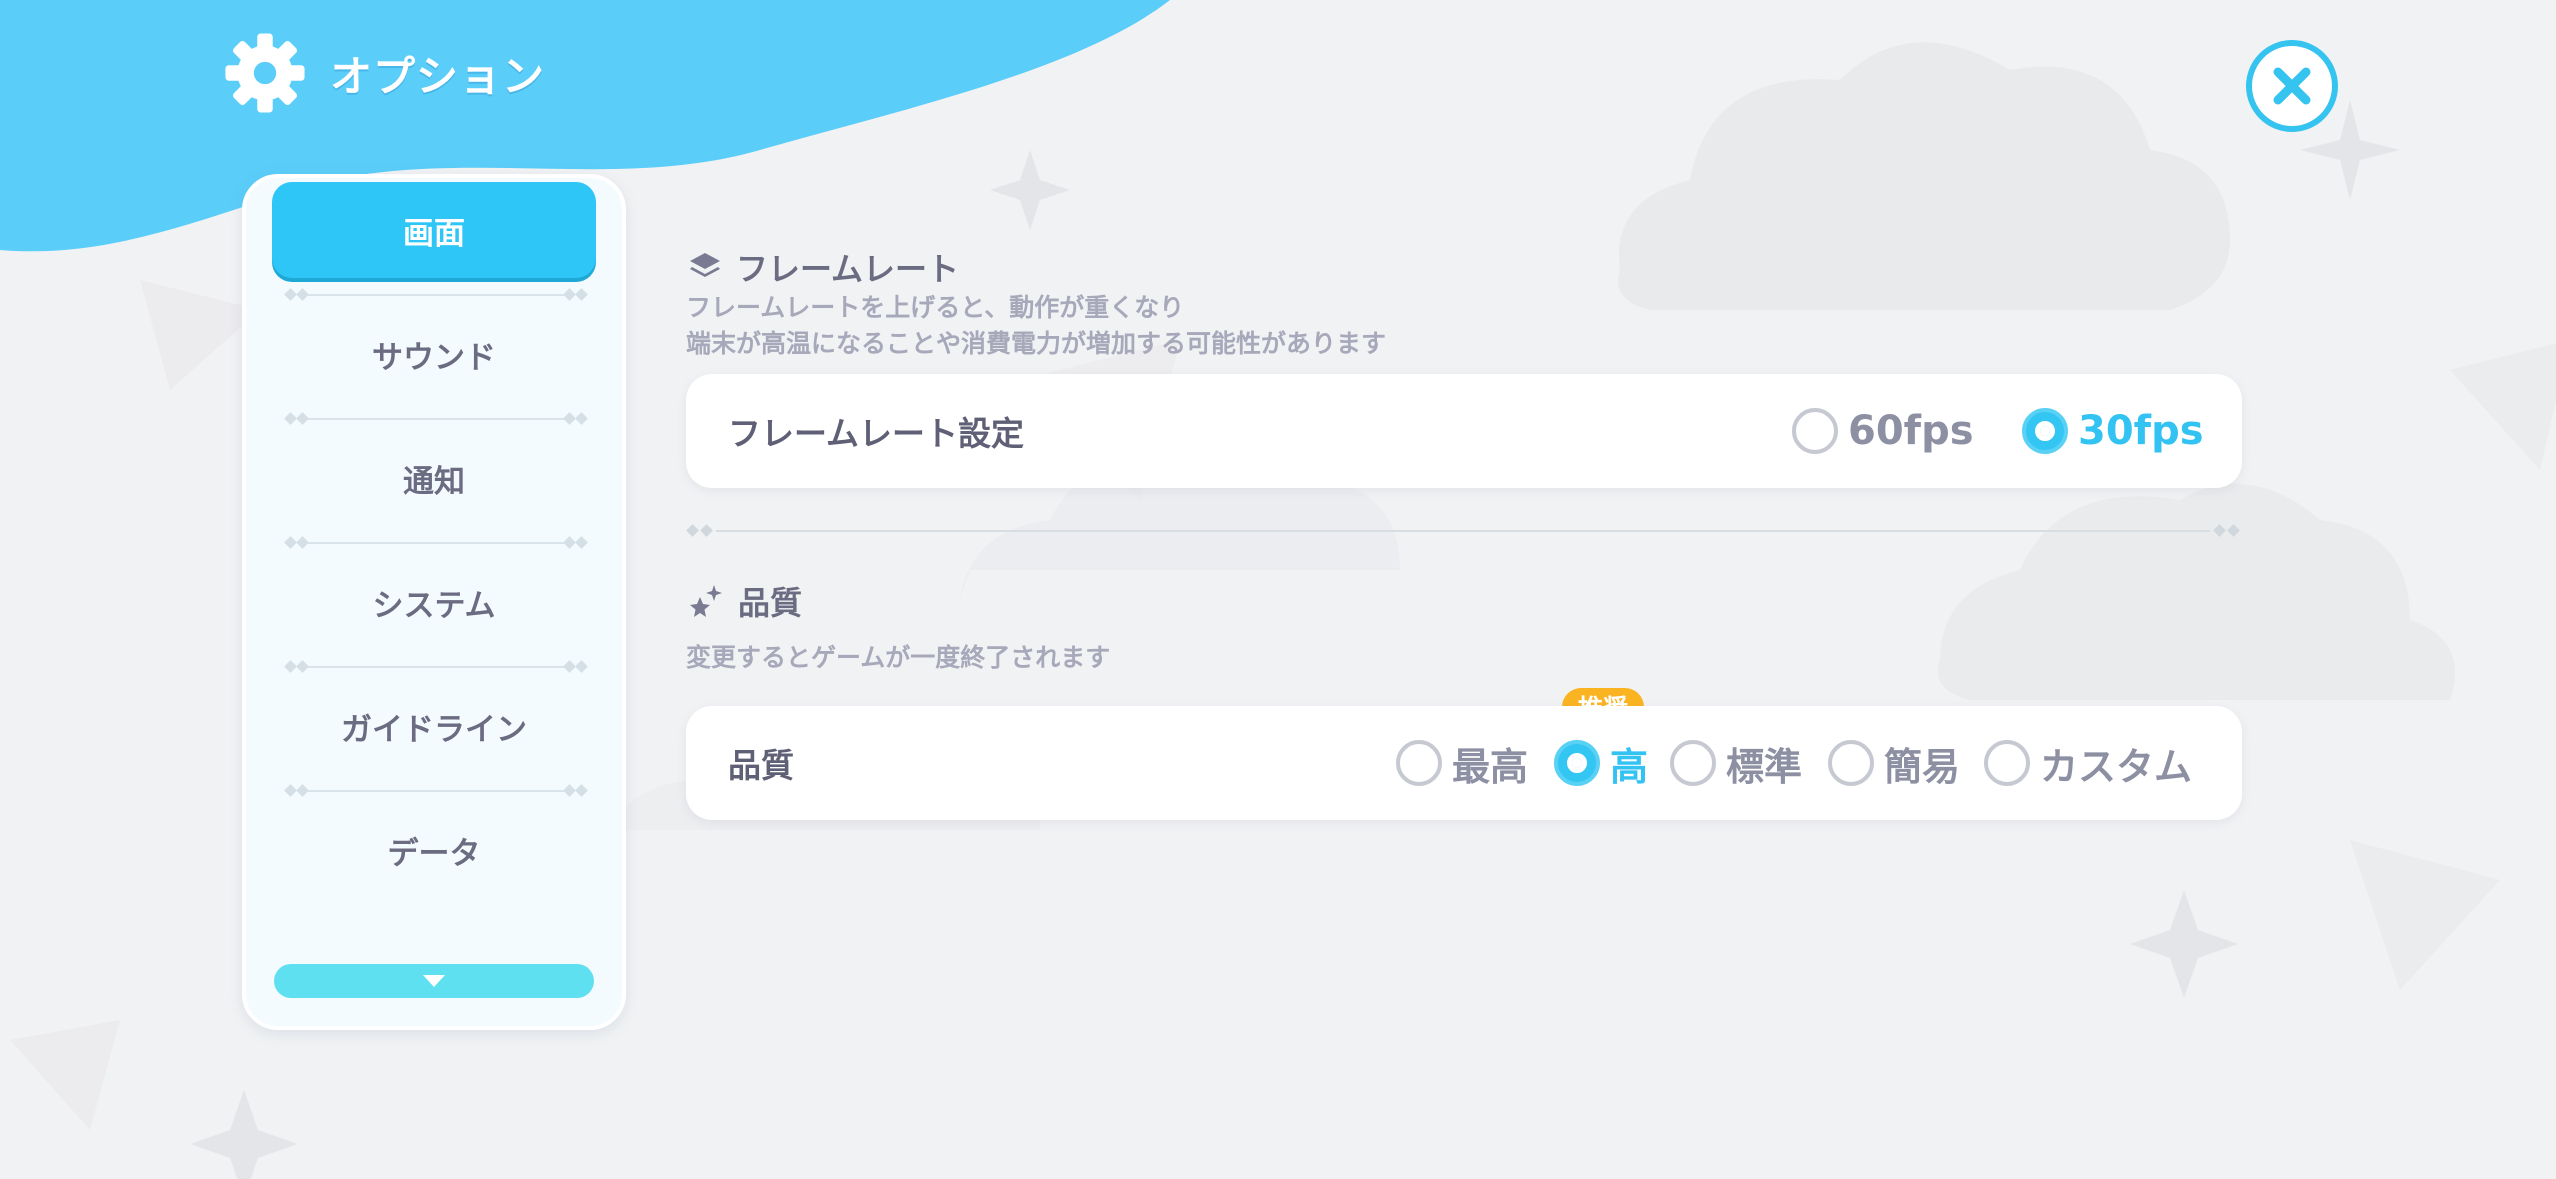 The height and width of the screenshot is (1179, 2556). Describe the element at coordinates (935, 307) in the screenshot. I see `framerate-desc-line1: フレームレートを上げると、動作が重くなり` at that location.